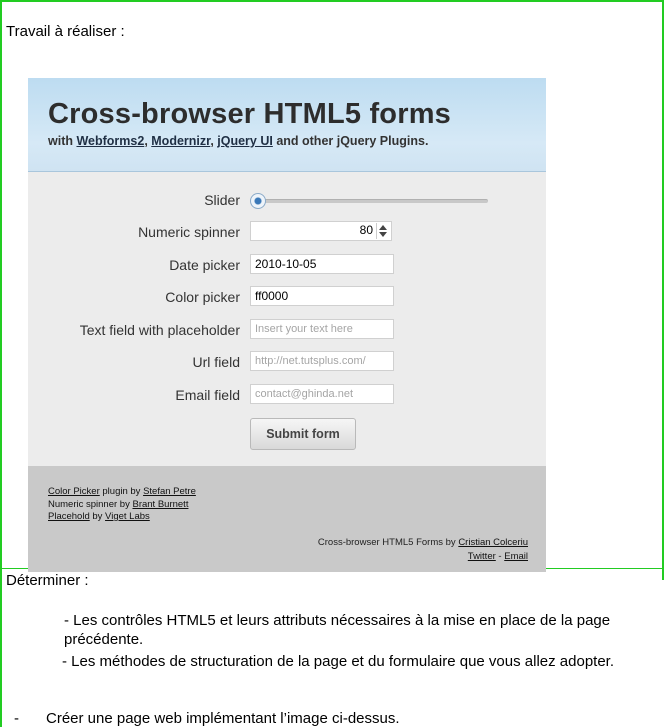 The width and height of the screenshot is (664, 728). I want to click on spinner-value: 80, so click(366, 230).